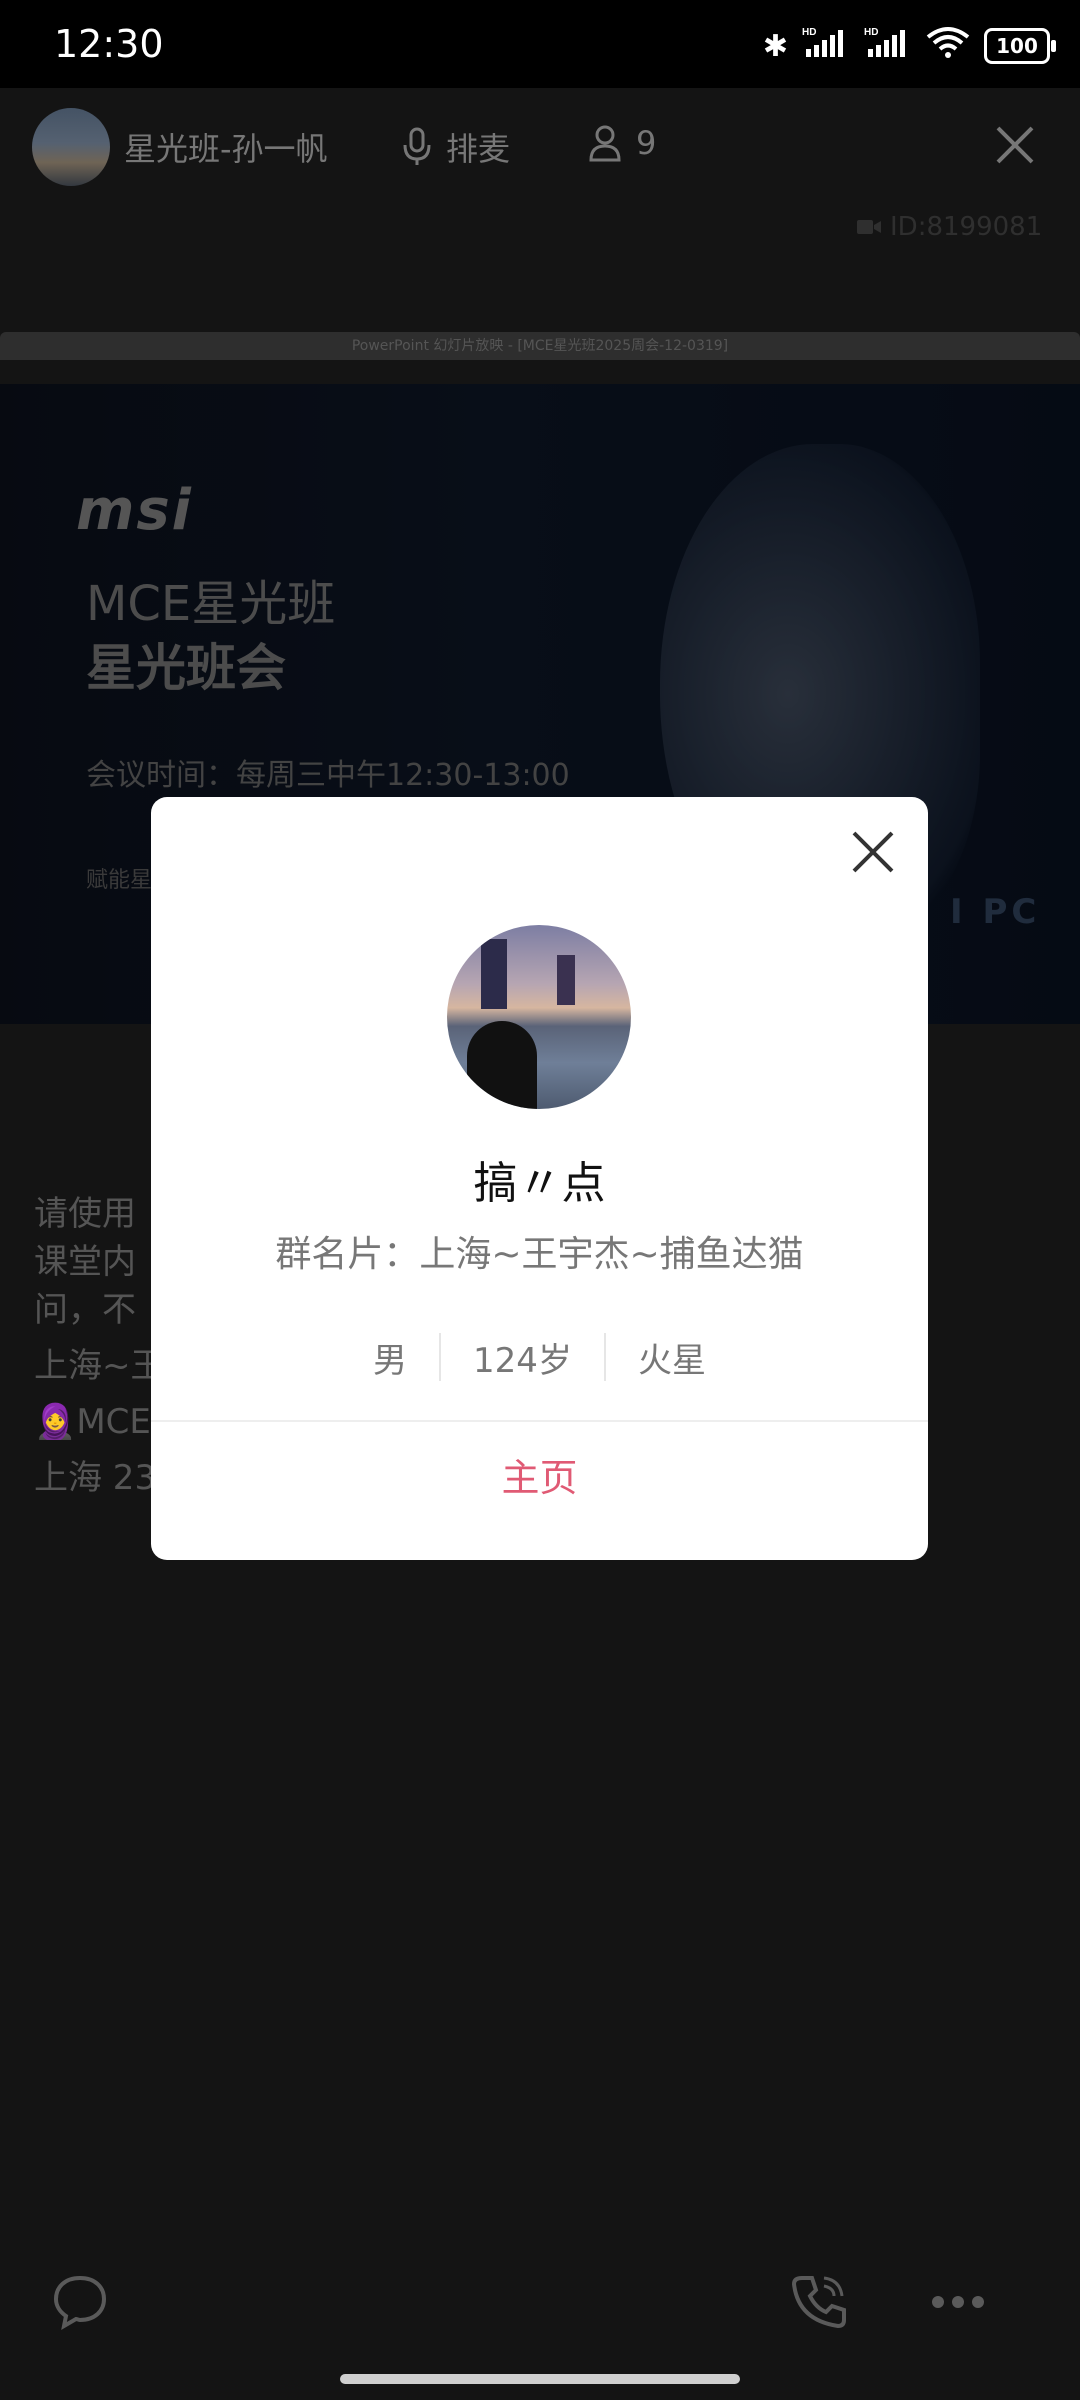 Image resolution: width=1080 pixels, height=2400 pixels. Describe the element at coordinates (502, 1065) in the screenshot. I see `avatar-person-shape` at that location.